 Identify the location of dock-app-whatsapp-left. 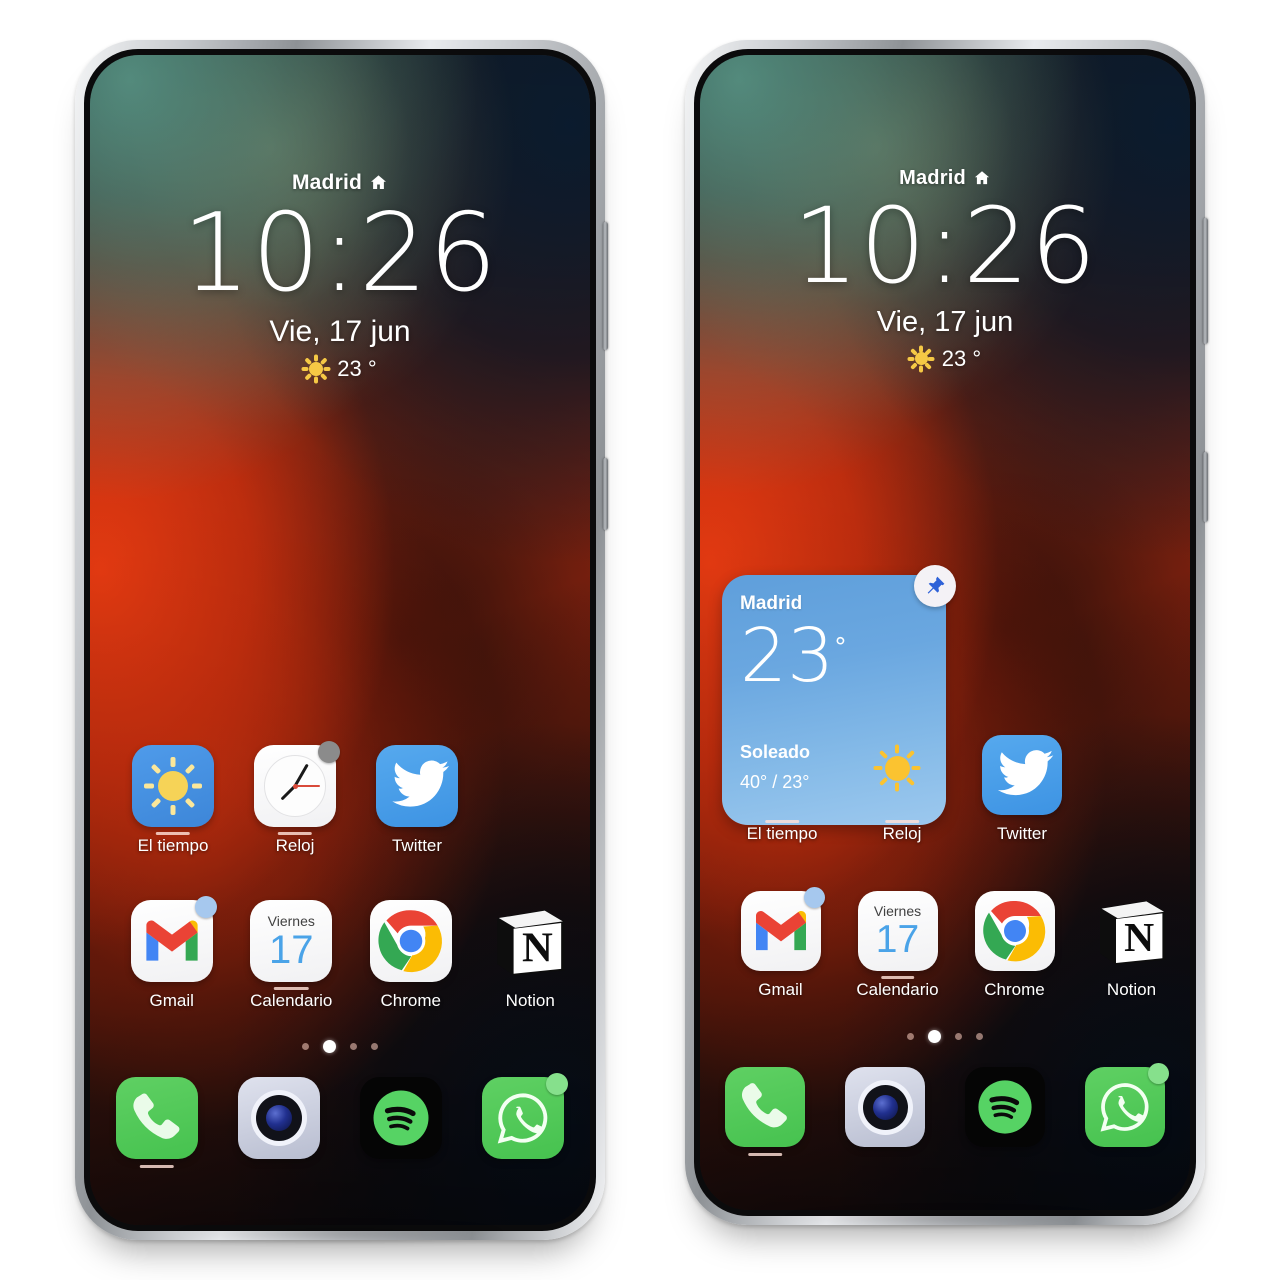
(523, 1116).